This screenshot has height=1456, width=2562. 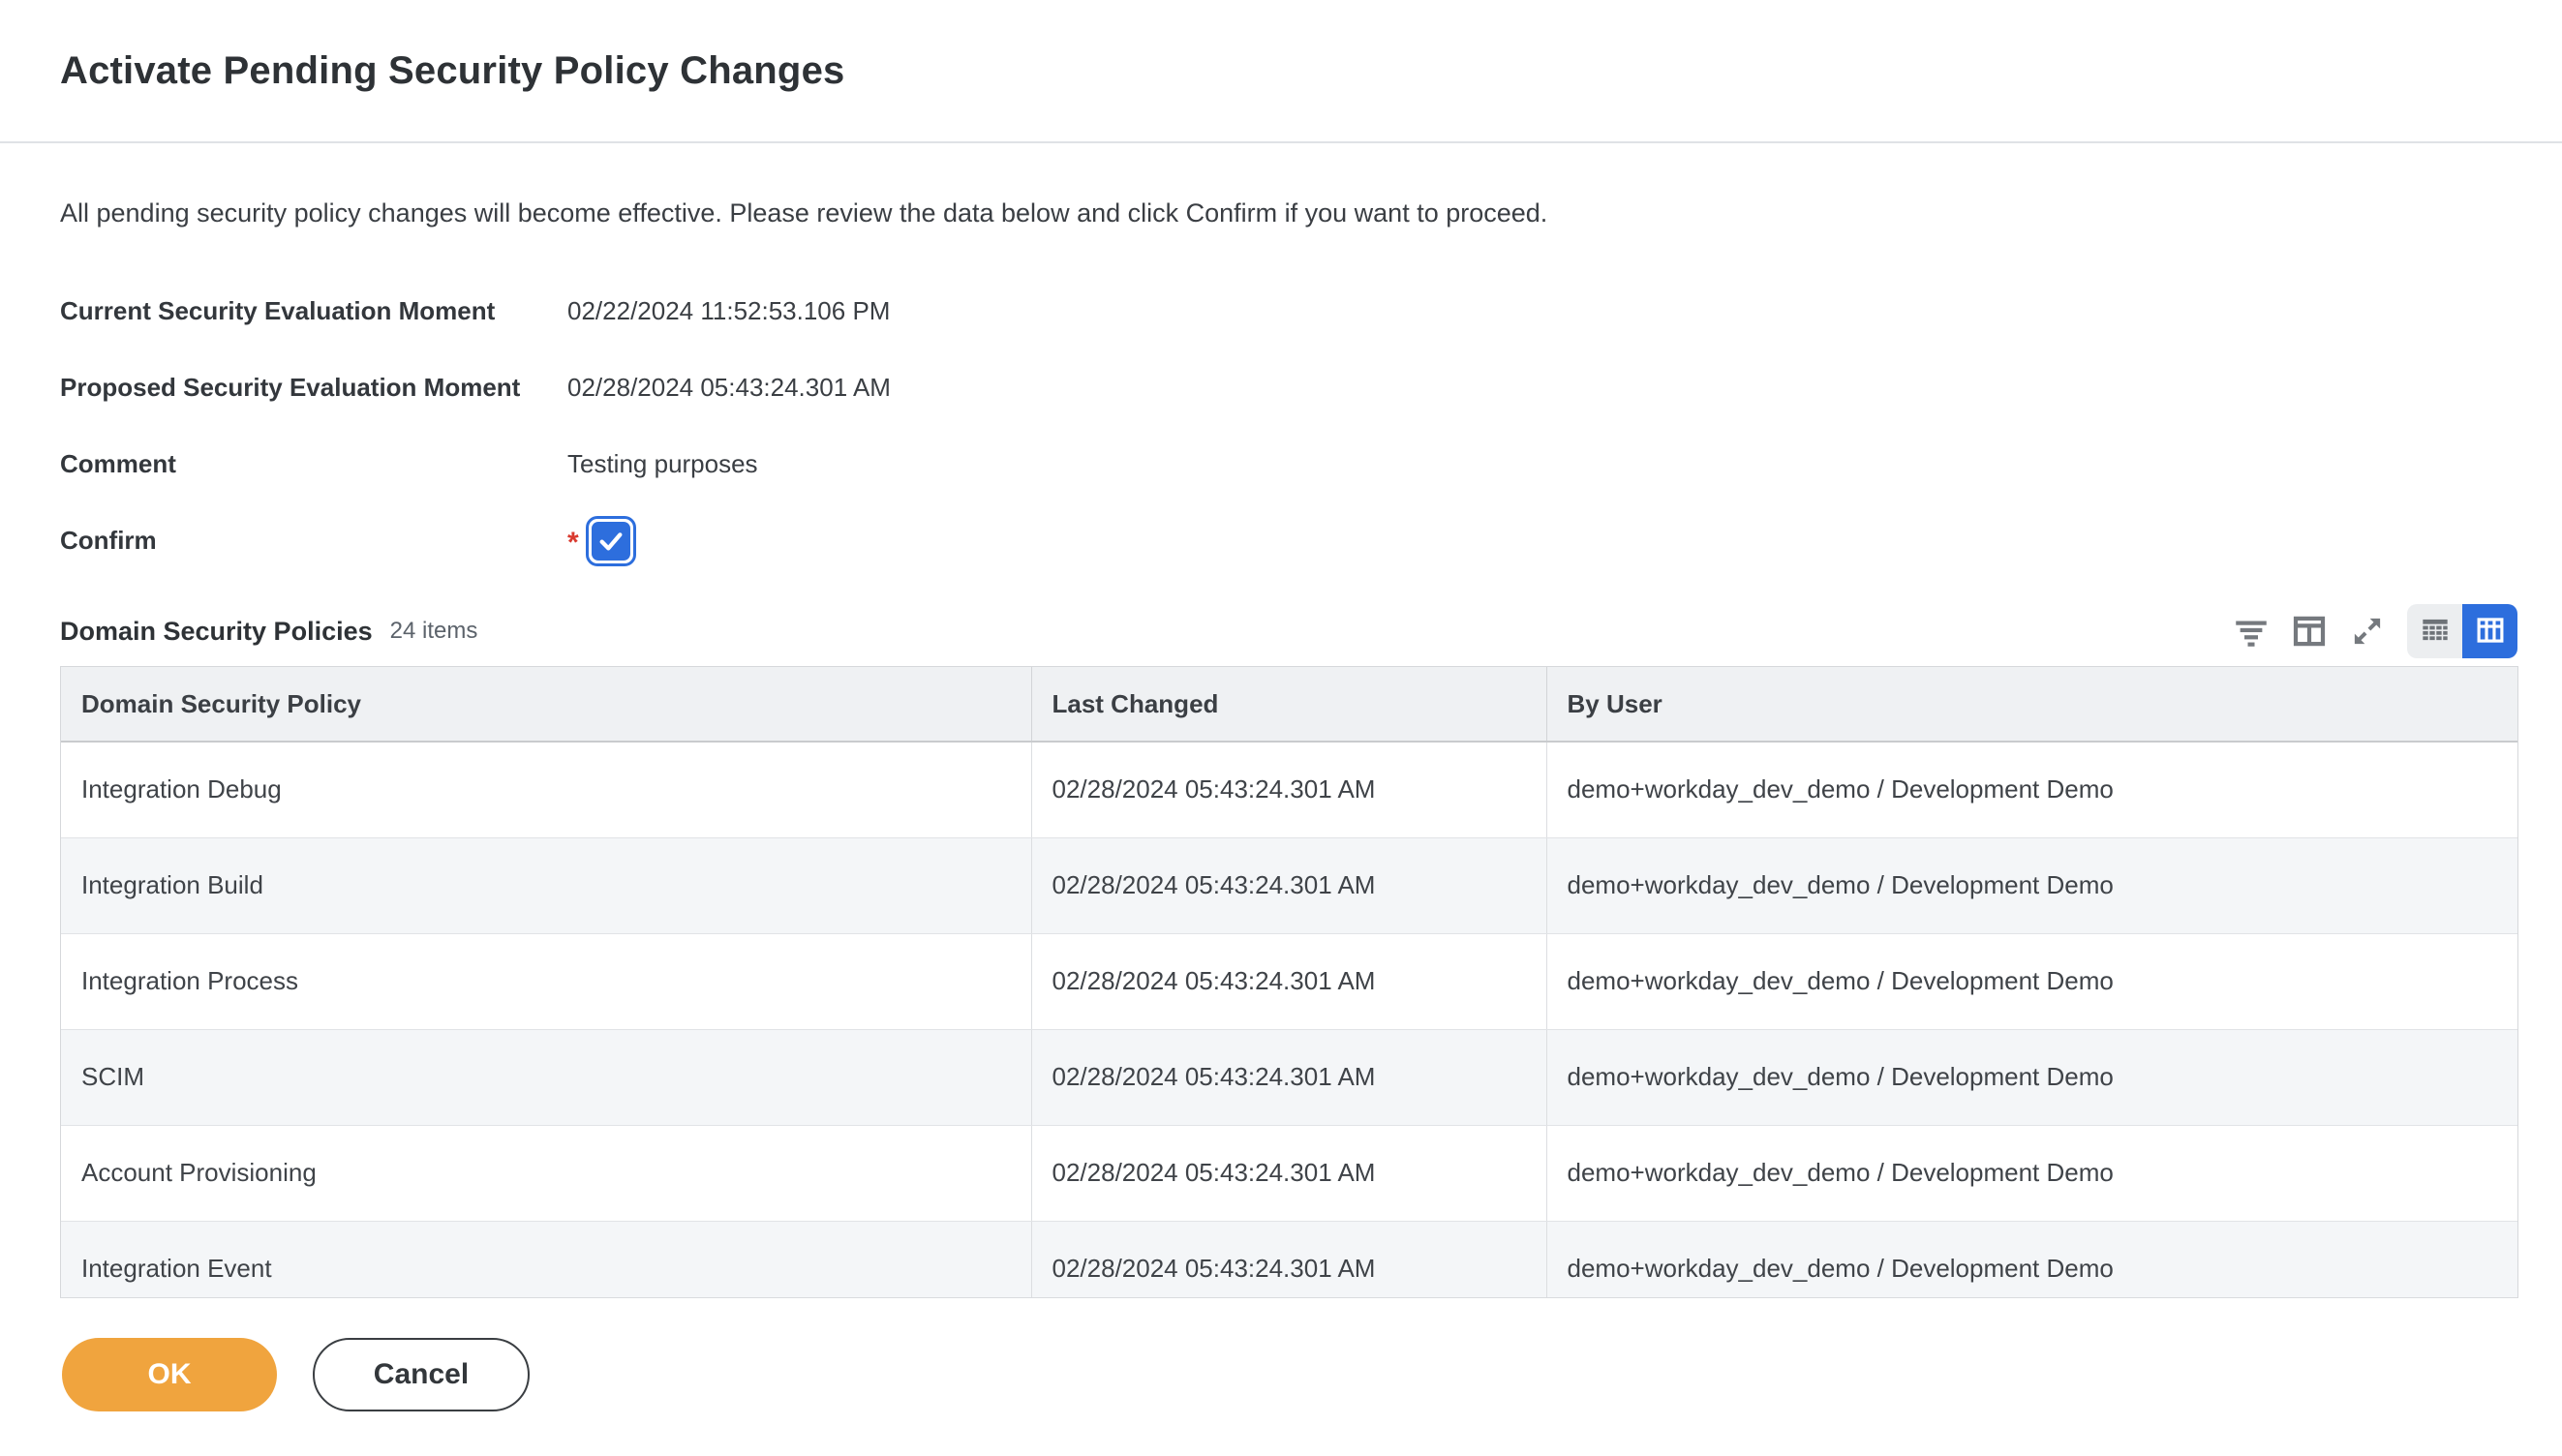 I want to click on grid-view-button, so click(x=2489, y=631).